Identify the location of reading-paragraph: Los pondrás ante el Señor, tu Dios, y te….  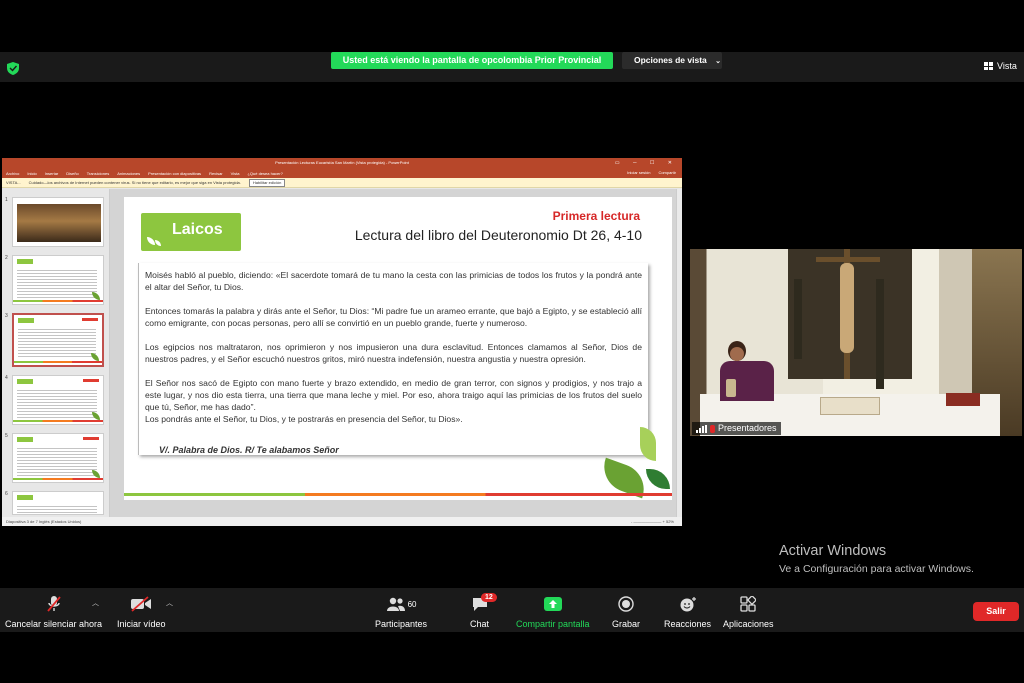
(304, 419).